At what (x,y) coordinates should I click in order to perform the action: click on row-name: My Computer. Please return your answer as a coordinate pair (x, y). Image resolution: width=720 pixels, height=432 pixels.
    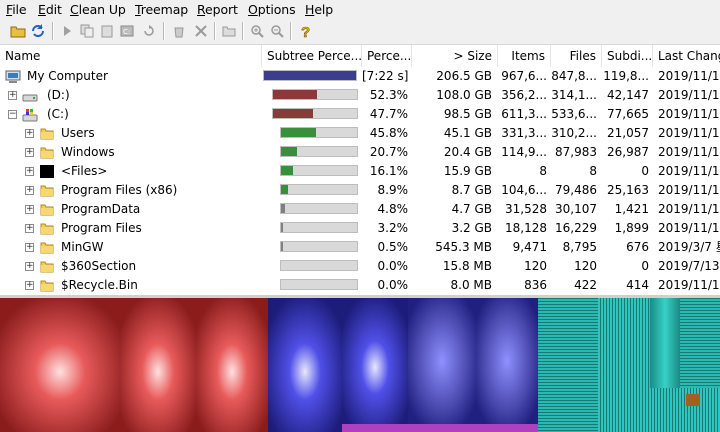
    Looking at the image, I should click on (67, 76).